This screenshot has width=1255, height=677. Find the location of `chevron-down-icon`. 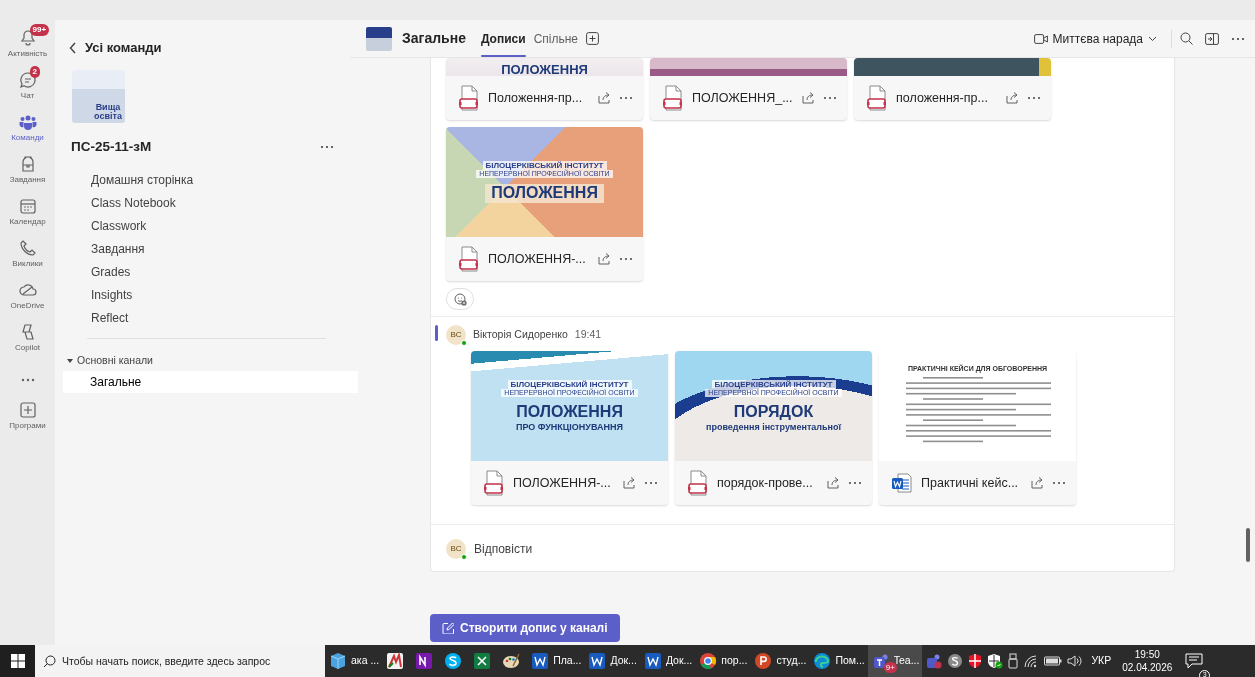

chevron-down-icon is located at coordinates (1152, 38).